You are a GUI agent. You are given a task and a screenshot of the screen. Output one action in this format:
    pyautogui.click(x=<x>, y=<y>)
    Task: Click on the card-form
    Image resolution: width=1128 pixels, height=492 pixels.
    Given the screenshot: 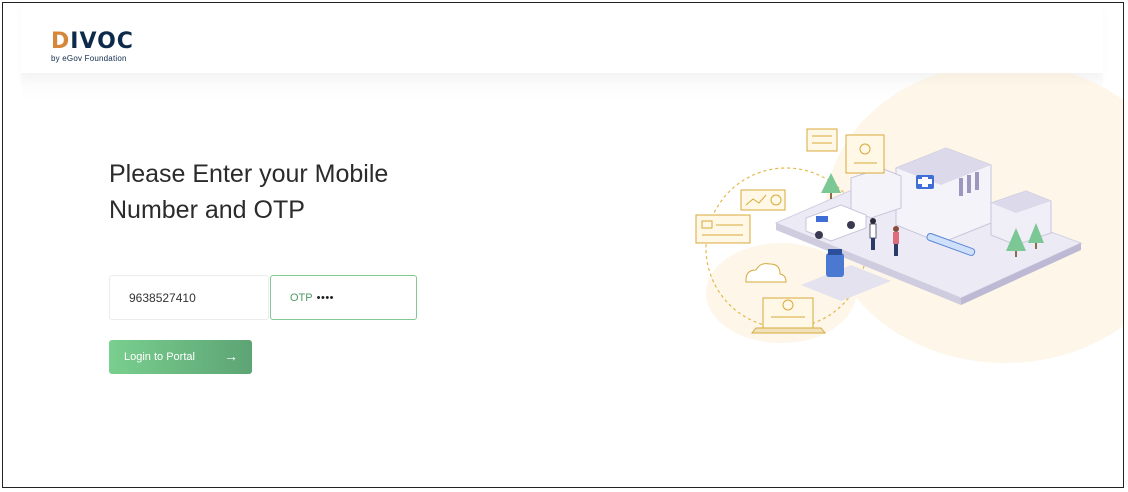 What is the action you would take?
    pyautogui.click(x=723, y=229)
    